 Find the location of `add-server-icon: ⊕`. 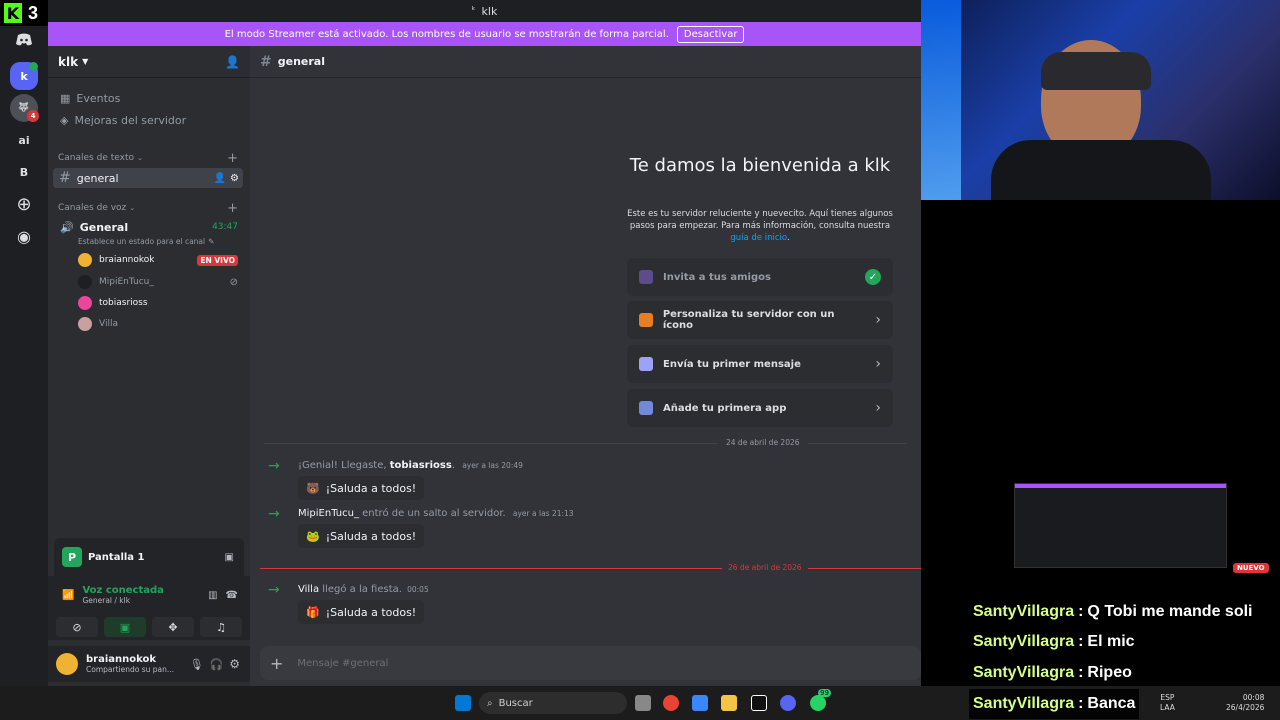

add-server-icon: ⊕ is located at coordinates (24, 204).